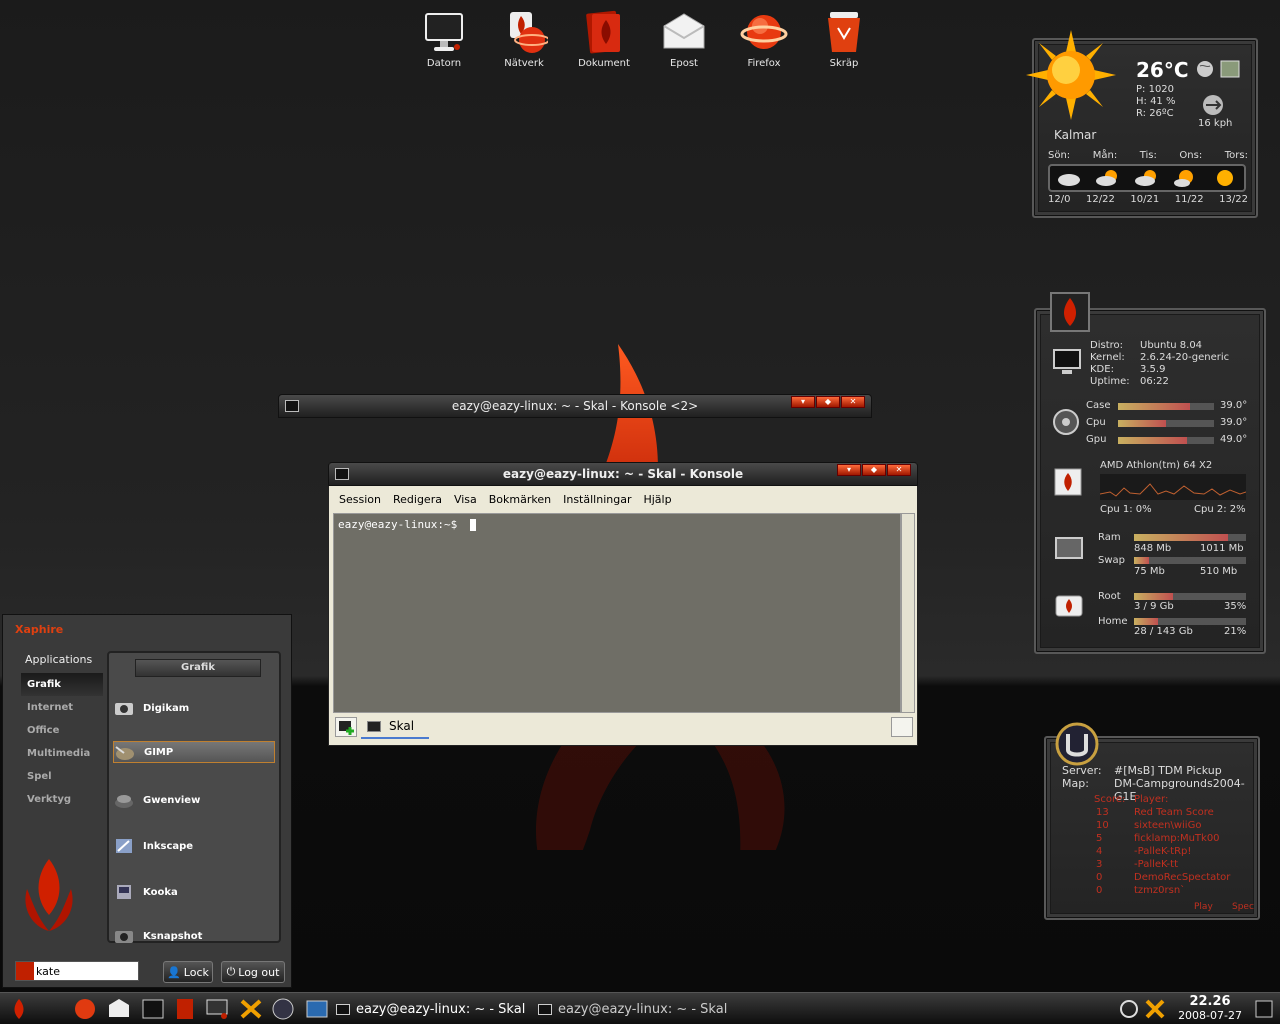 The height and width of the screenshot is (1024, 1280). I want to click on app-kooka: Kooka, so click(194, 892).